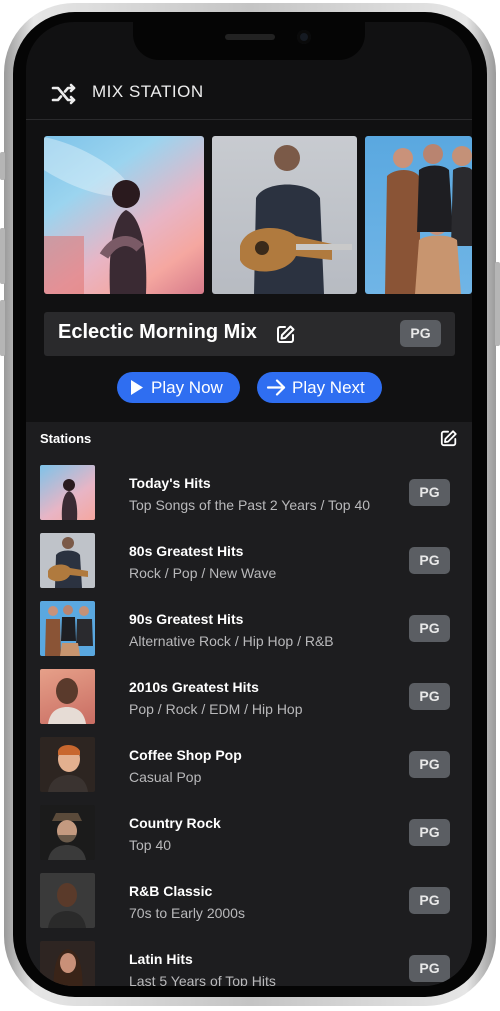 This screenshot has height=1011, width=500. I want to click on station-subtitle: Rock / Pop / New Wave, so click(203, 573).